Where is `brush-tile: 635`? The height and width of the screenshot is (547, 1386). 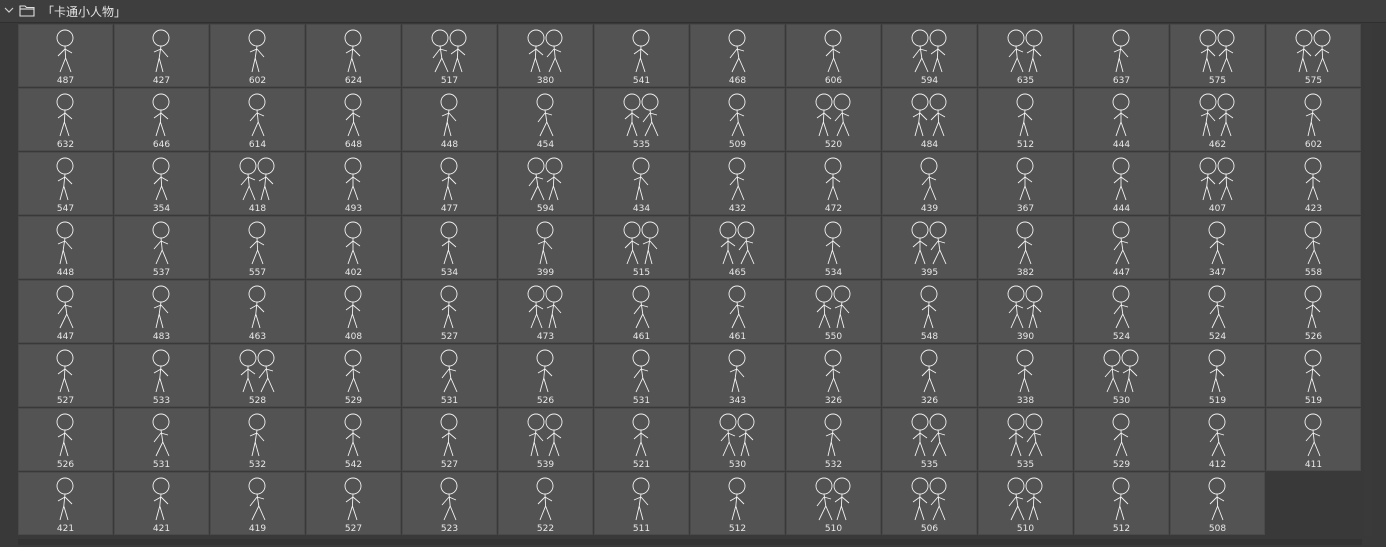
brush-tile: 635 is located at coordinates (1025, 55).